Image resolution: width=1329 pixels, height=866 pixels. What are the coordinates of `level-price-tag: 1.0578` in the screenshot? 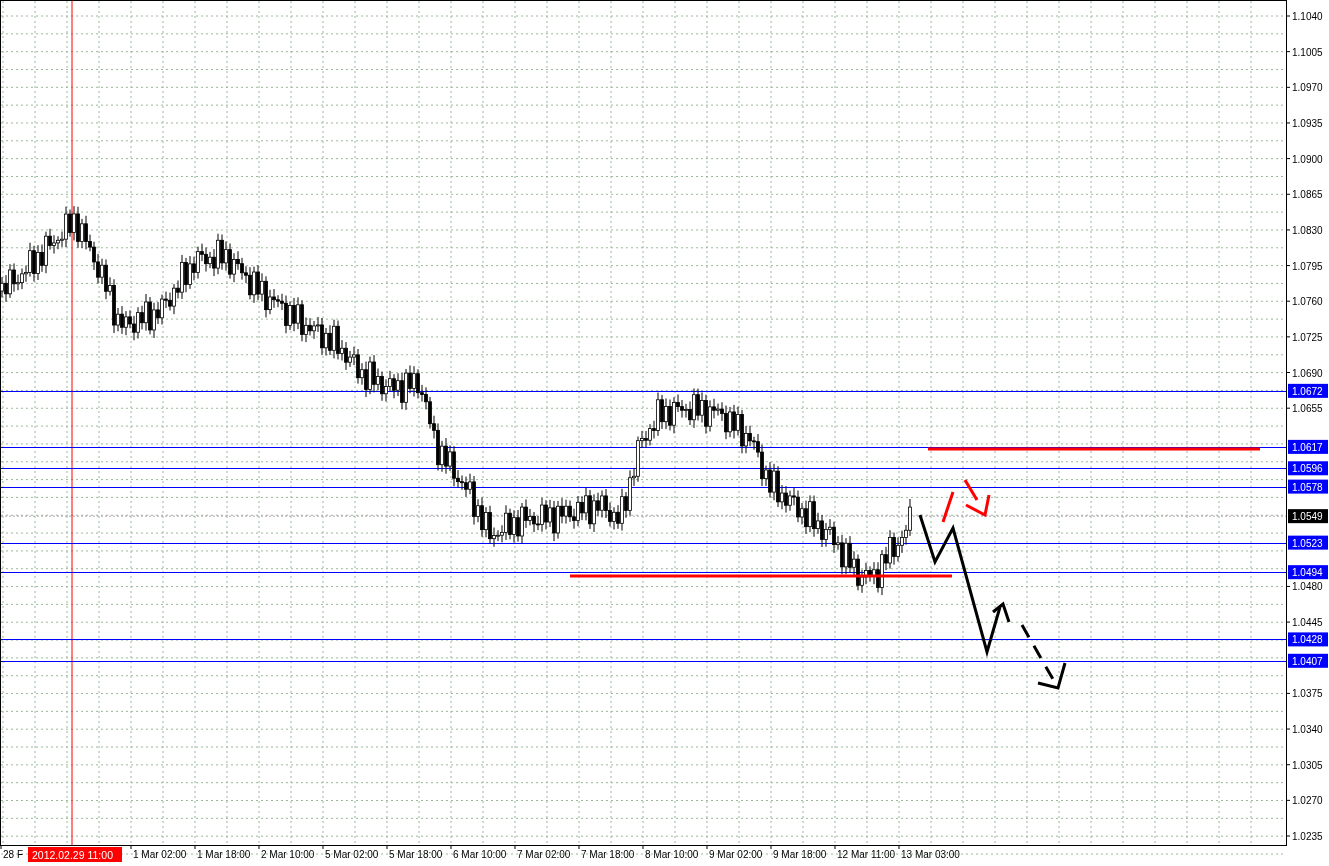 It's located at (1308, 486).